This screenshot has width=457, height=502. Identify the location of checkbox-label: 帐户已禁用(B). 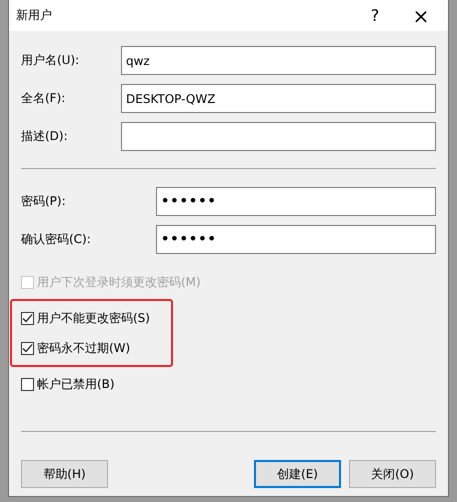
(76, 384).